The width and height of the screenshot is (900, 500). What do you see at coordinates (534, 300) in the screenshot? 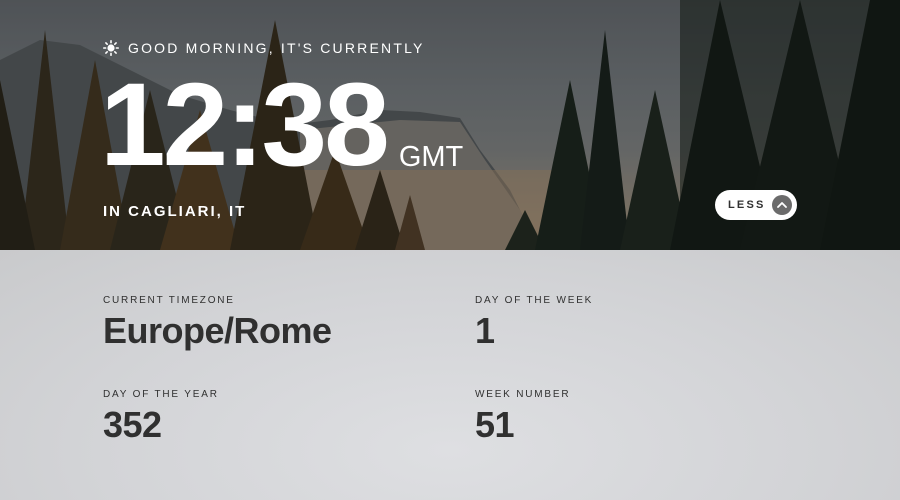
I see `stat-label: DAY OF THE WEEK` at bounding box center [534, 300].